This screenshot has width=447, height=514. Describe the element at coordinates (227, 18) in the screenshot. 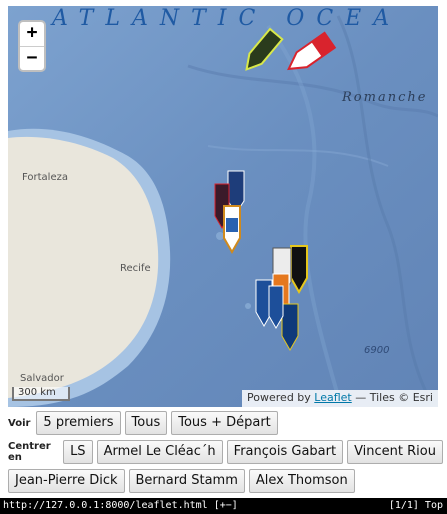

I see `ocean-label: ATLANTIC OCEA` at that location.